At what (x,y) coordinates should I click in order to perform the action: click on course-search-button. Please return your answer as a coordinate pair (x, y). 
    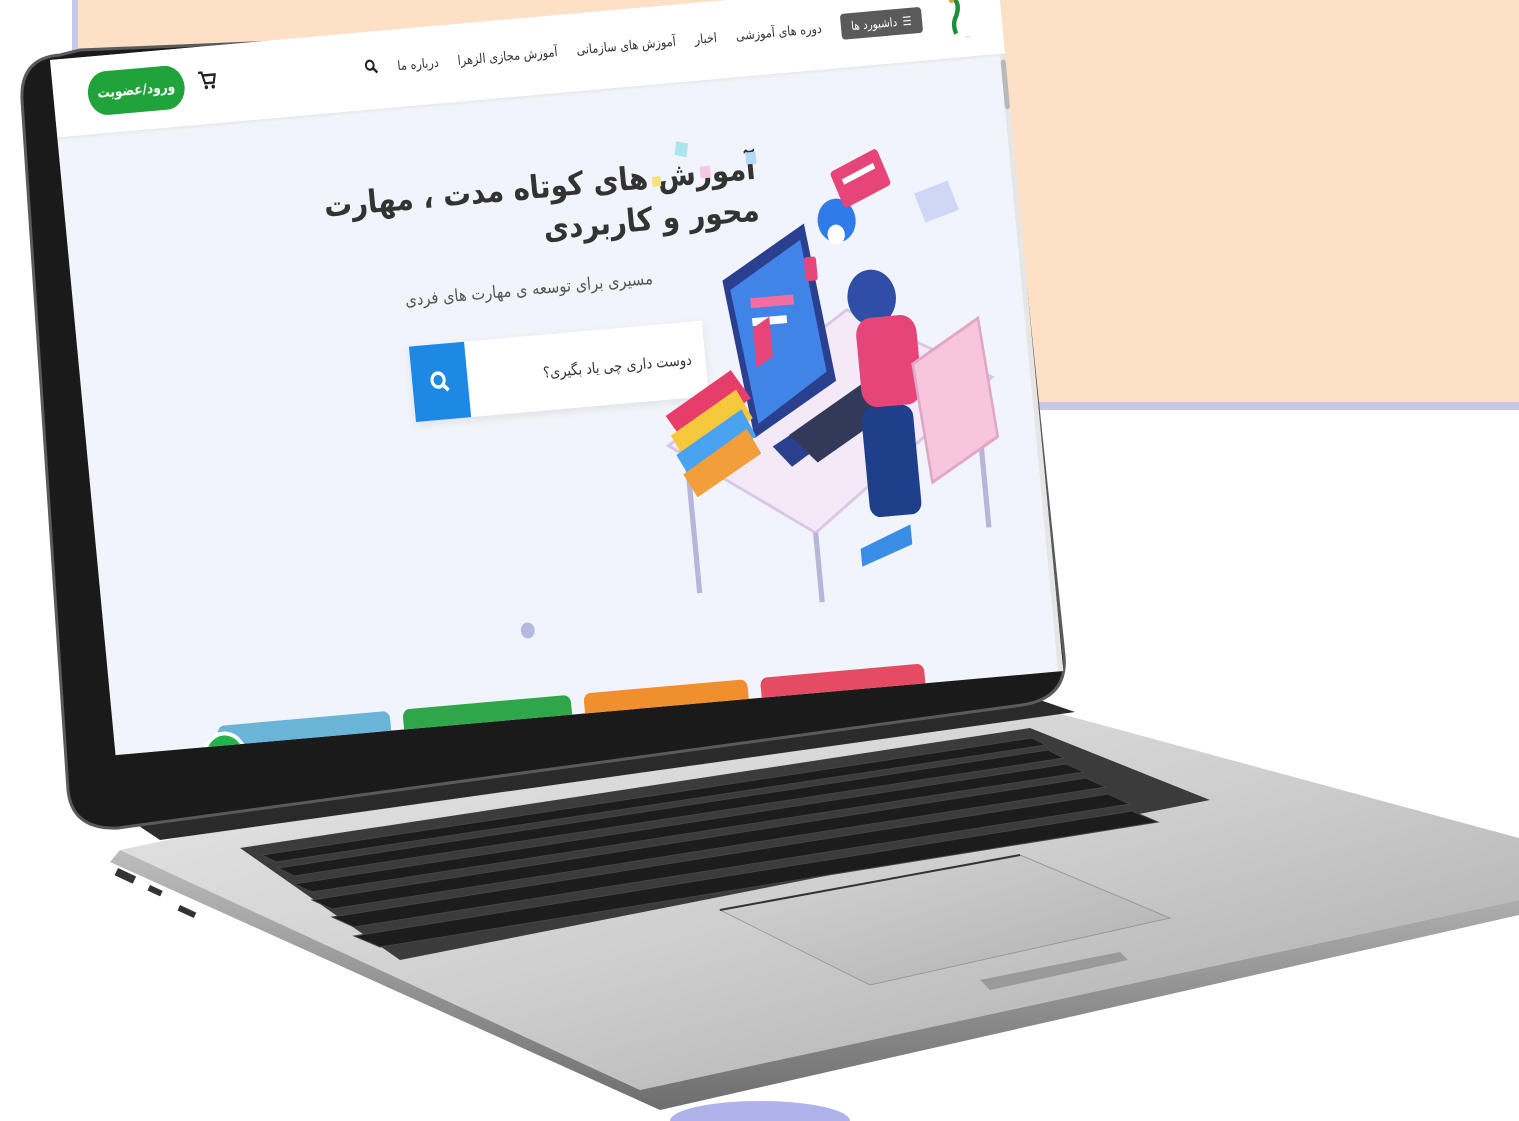
    Looking at the image, I should click on (440, 382).